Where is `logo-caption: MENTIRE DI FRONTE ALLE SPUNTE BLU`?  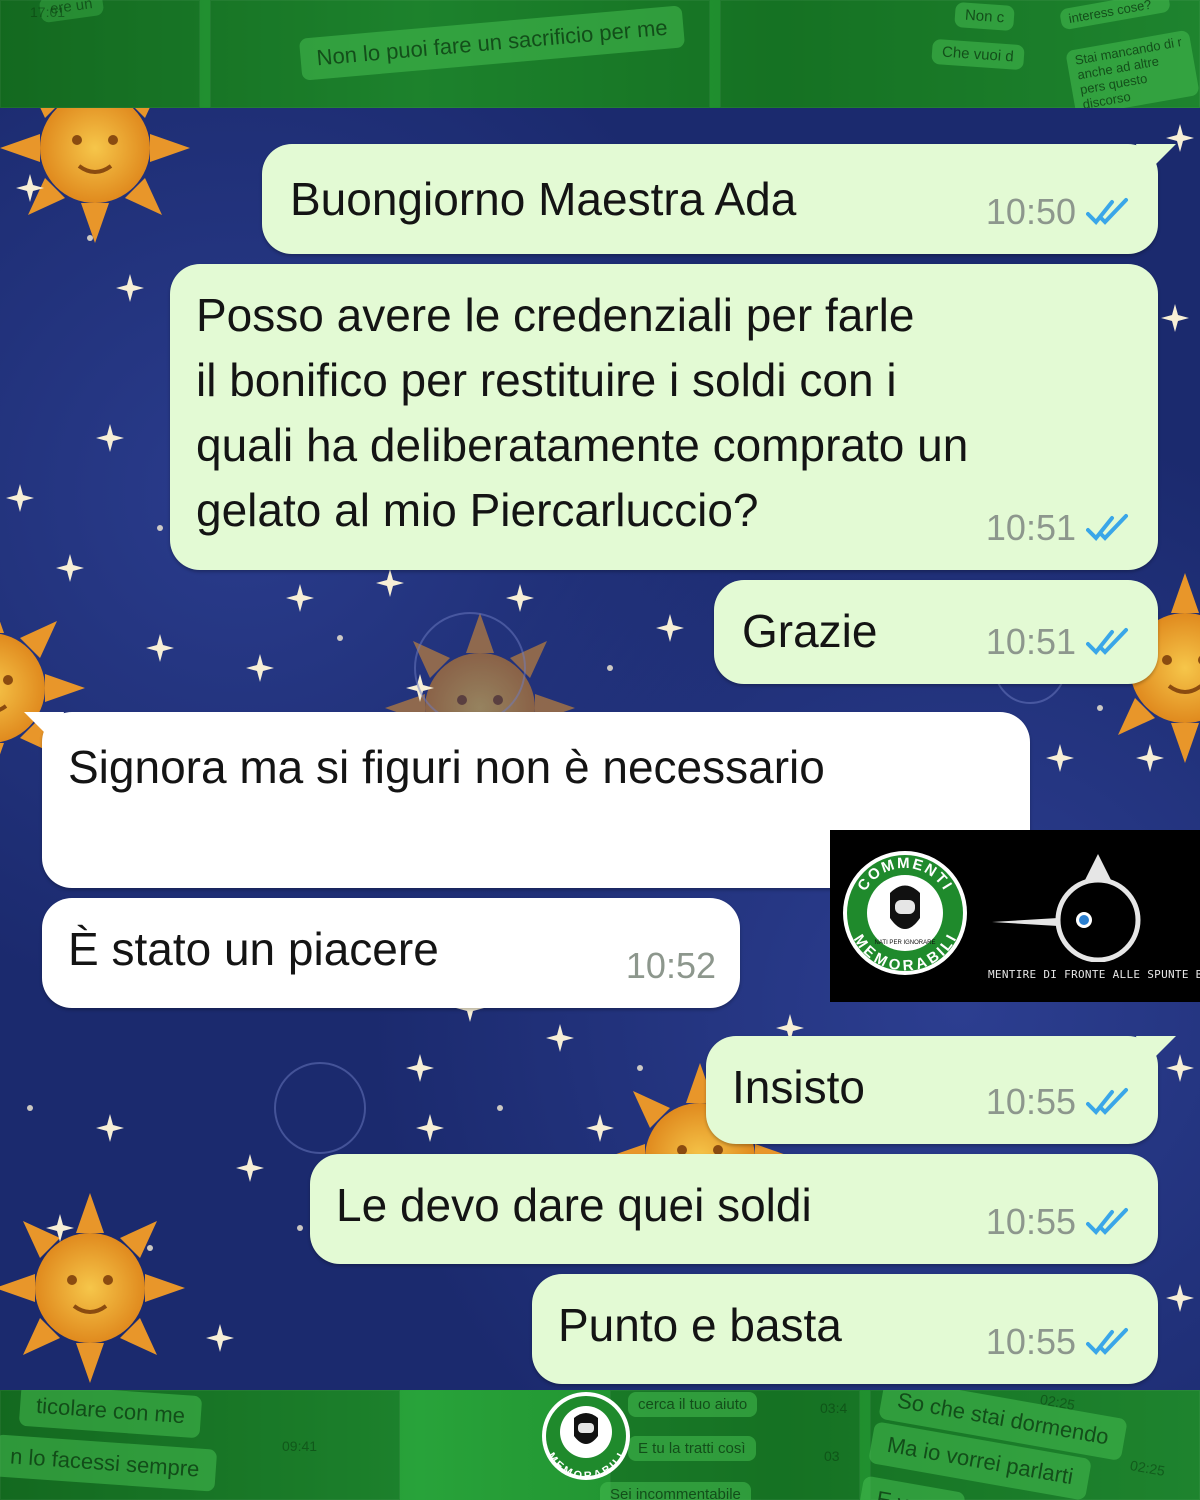
logo-caption: MENTIRE DI FRONTE ALLE SPUNTE BLU is located at coordinates (1094, 974).